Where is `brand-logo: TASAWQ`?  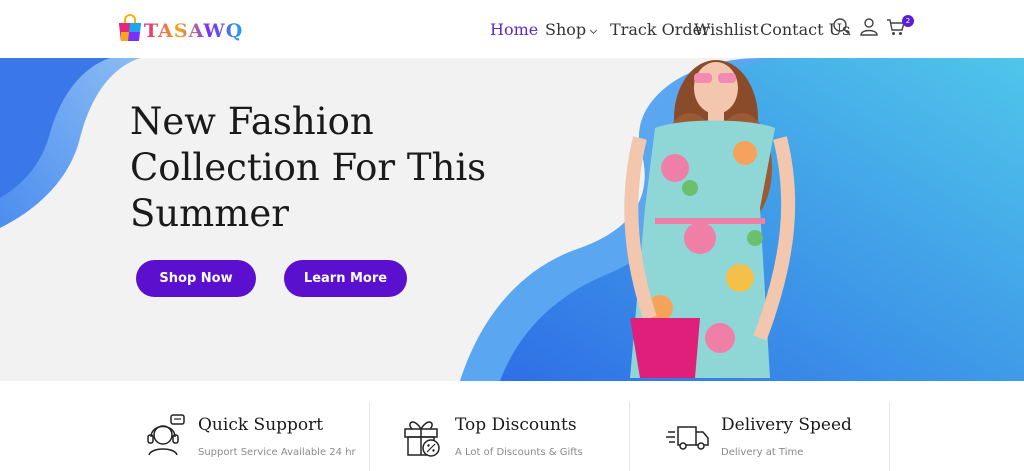 brand-logo: TASAWQ is located at coordinates (180, 28).